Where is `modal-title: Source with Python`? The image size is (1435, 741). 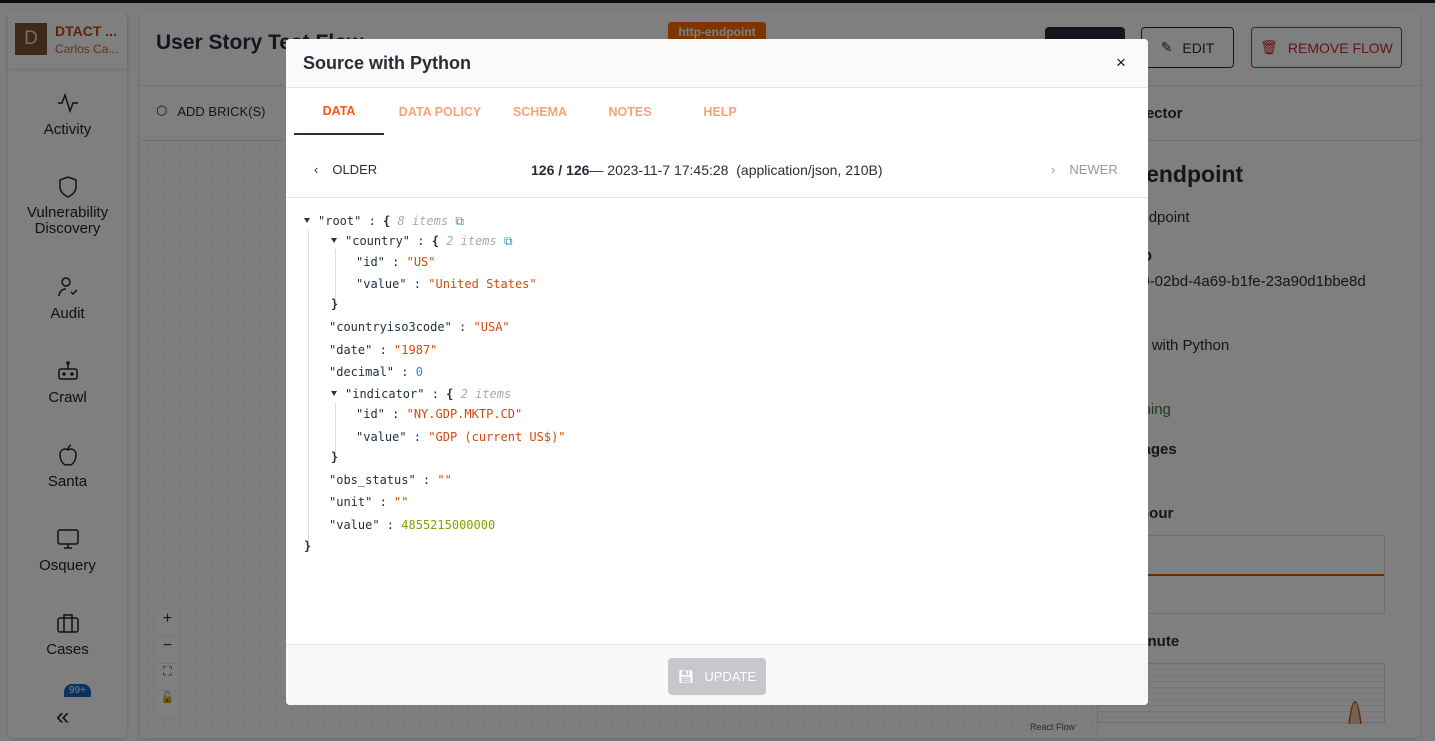
modal-title: Source with Python is located at coordinates (387, 63).